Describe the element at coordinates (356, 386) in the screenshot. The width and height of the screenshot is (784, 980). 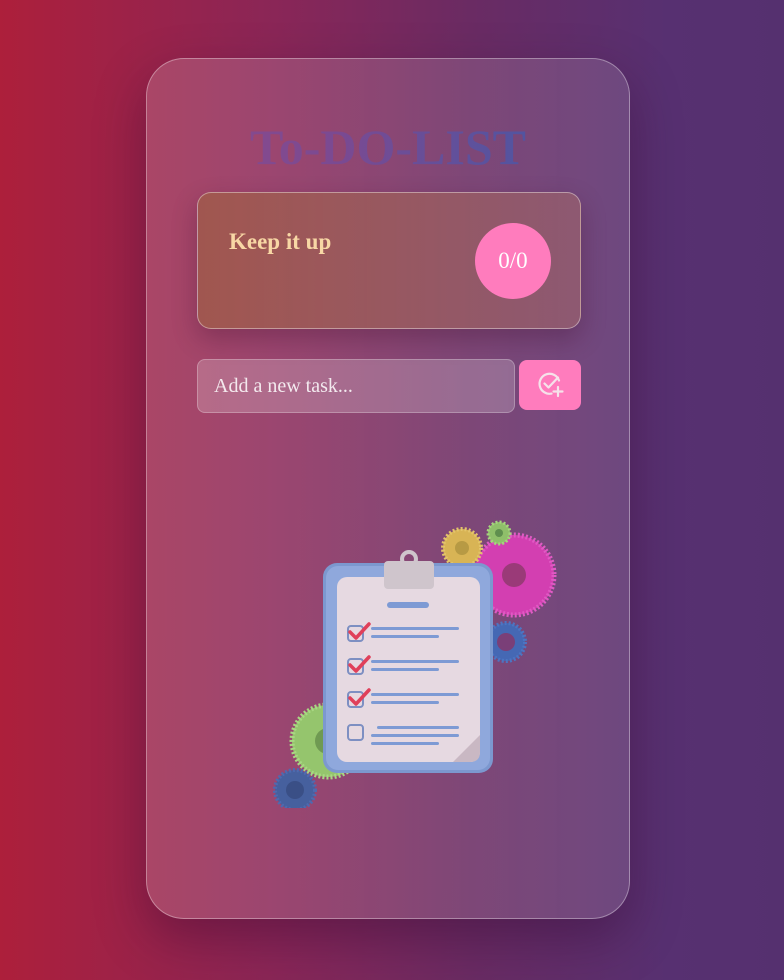
I see `new-task-input` at that location.